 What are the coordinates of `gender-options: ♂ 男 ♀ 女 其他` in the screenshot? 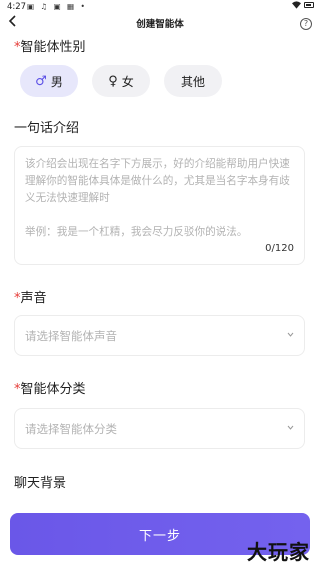 It's located at (121, 81).